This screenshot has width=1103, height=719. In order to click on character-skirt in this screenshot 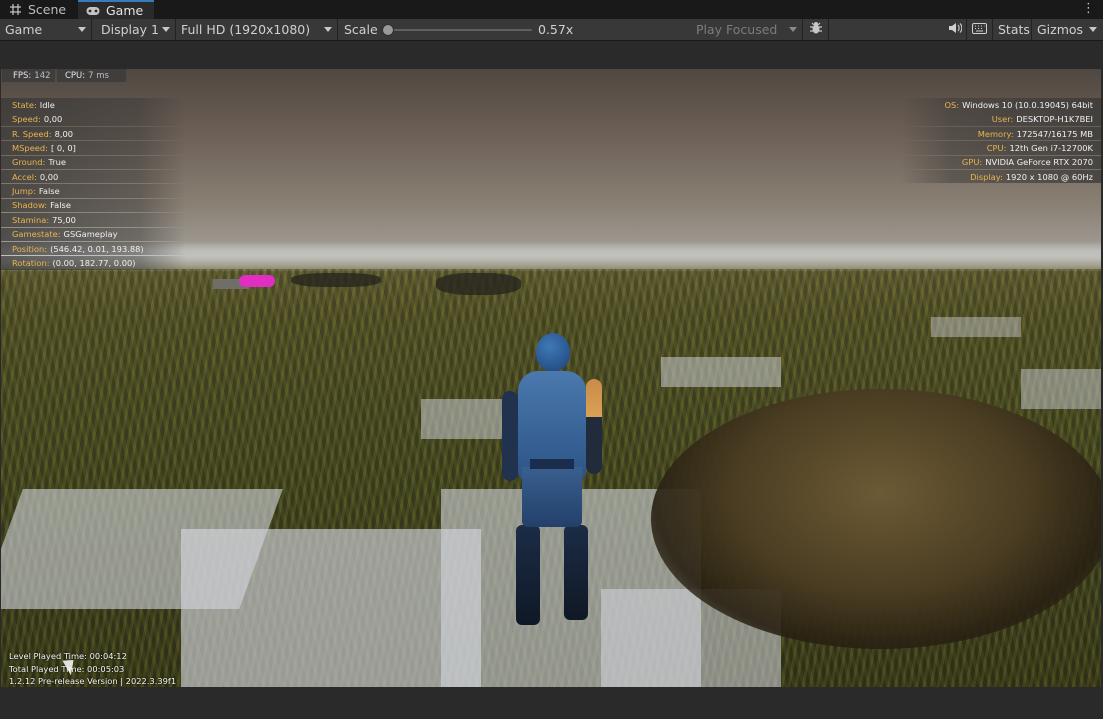, I will do `click(552, 497)`.